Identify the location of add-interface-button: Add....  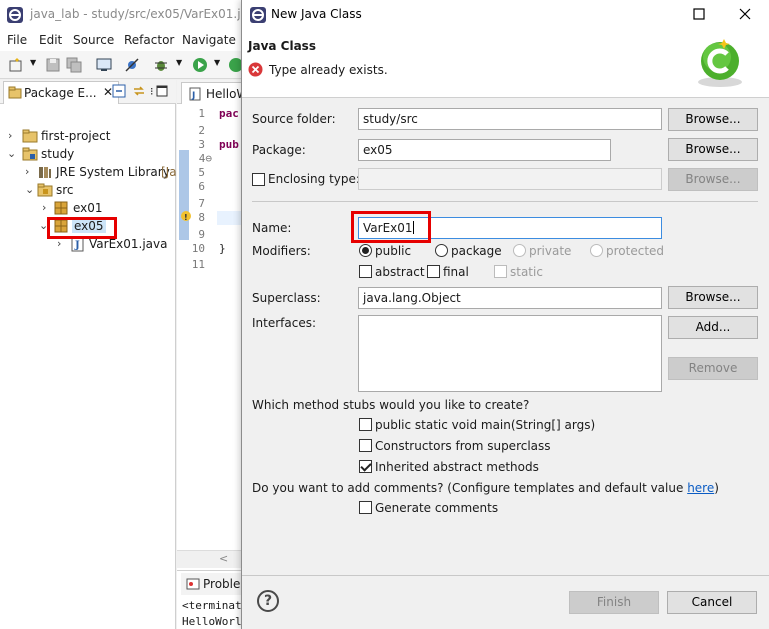
(713, 327).